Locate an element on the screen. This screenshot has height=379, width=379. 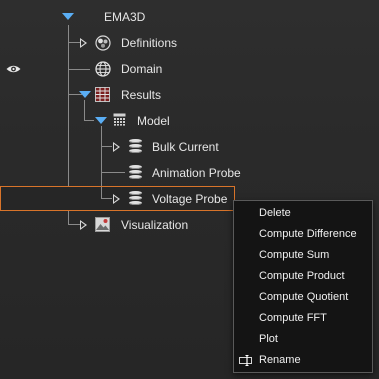
visibility-eye-icon is located at coordinates (13, 69).